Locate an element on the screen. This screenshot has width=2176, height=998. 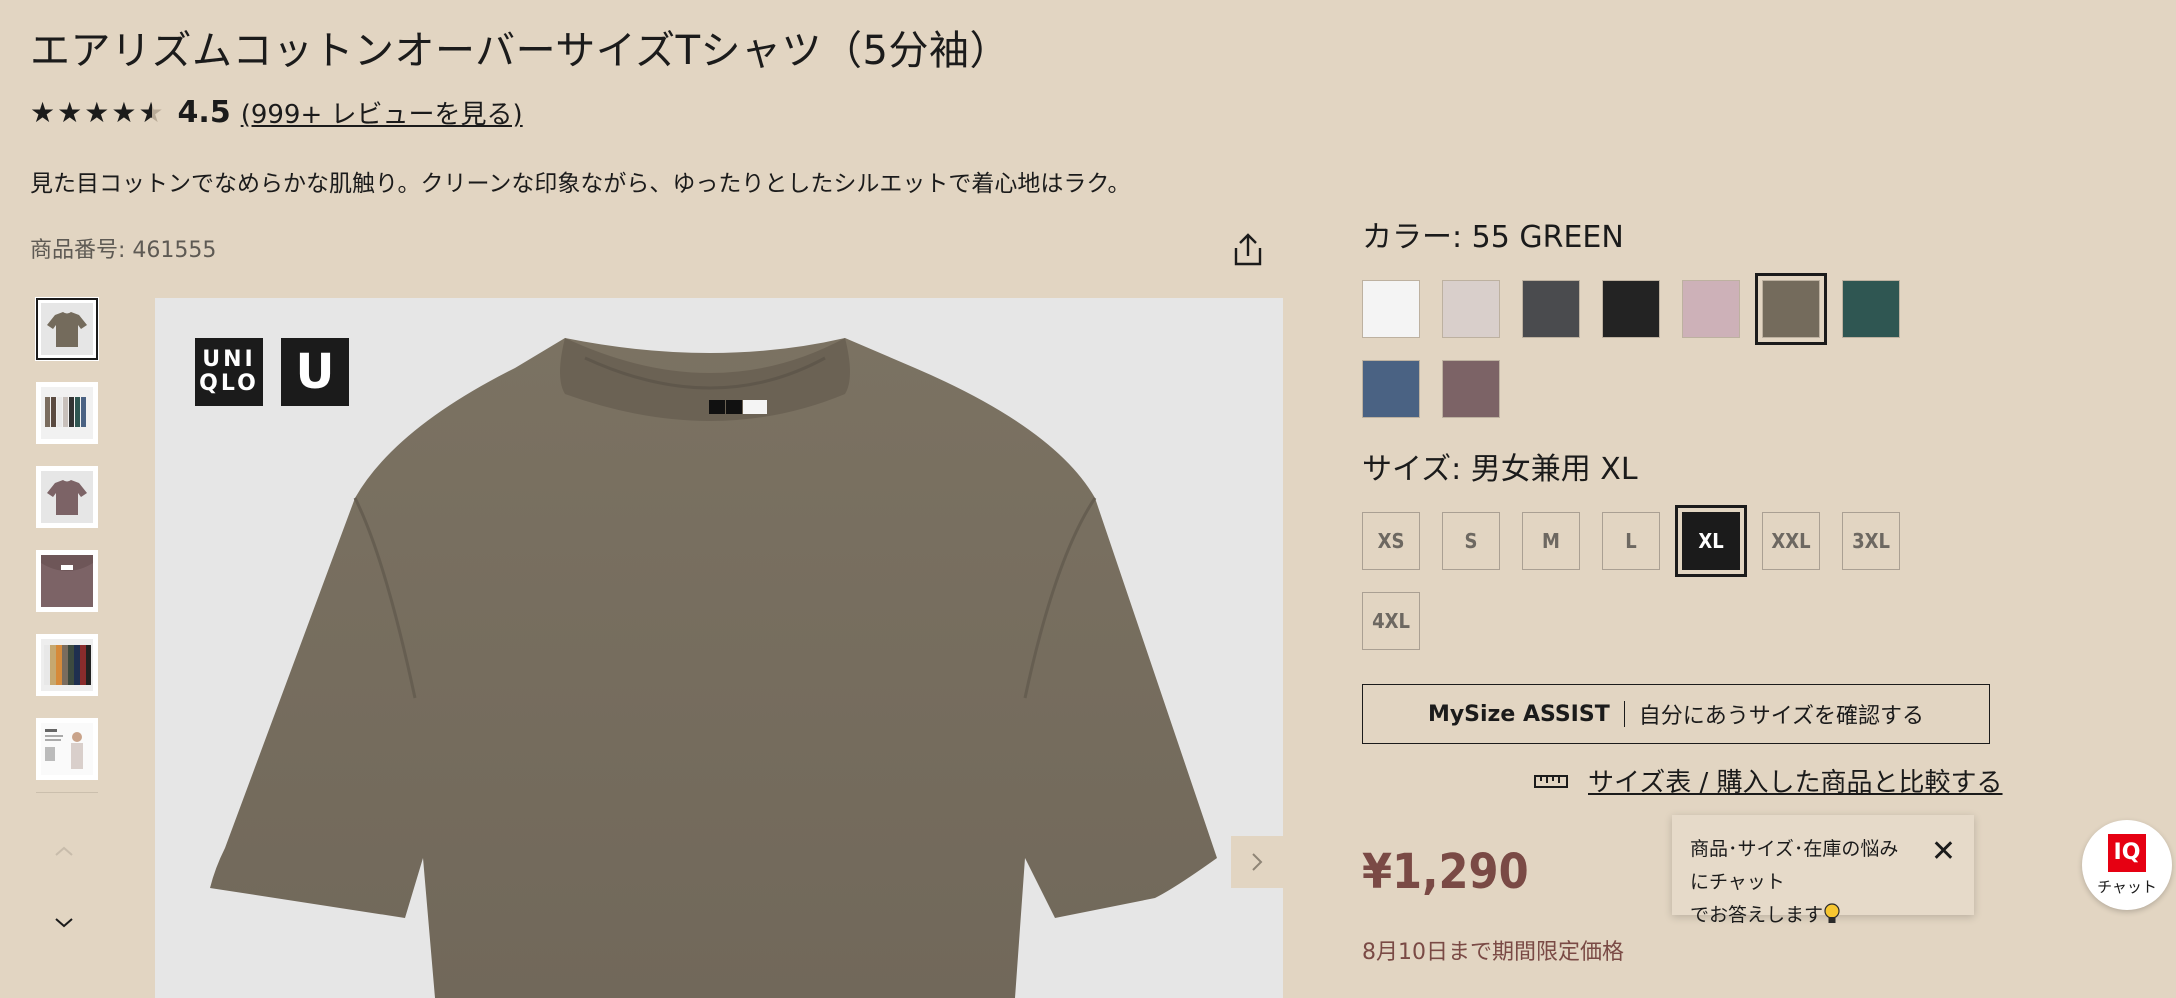
size-chart-text: サイズ表 / 購入した商品と比較する is located at coordinates (1795, 783).